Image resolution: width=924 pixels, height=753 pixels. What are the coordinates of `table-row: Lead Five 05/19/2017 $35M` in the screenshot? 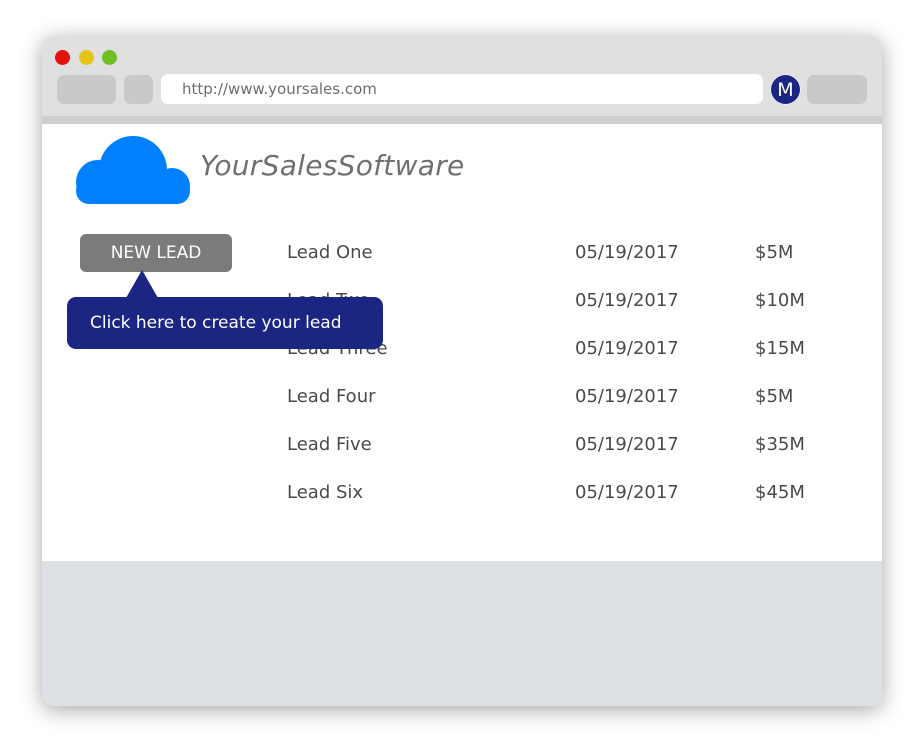 It's located at (462, 449).